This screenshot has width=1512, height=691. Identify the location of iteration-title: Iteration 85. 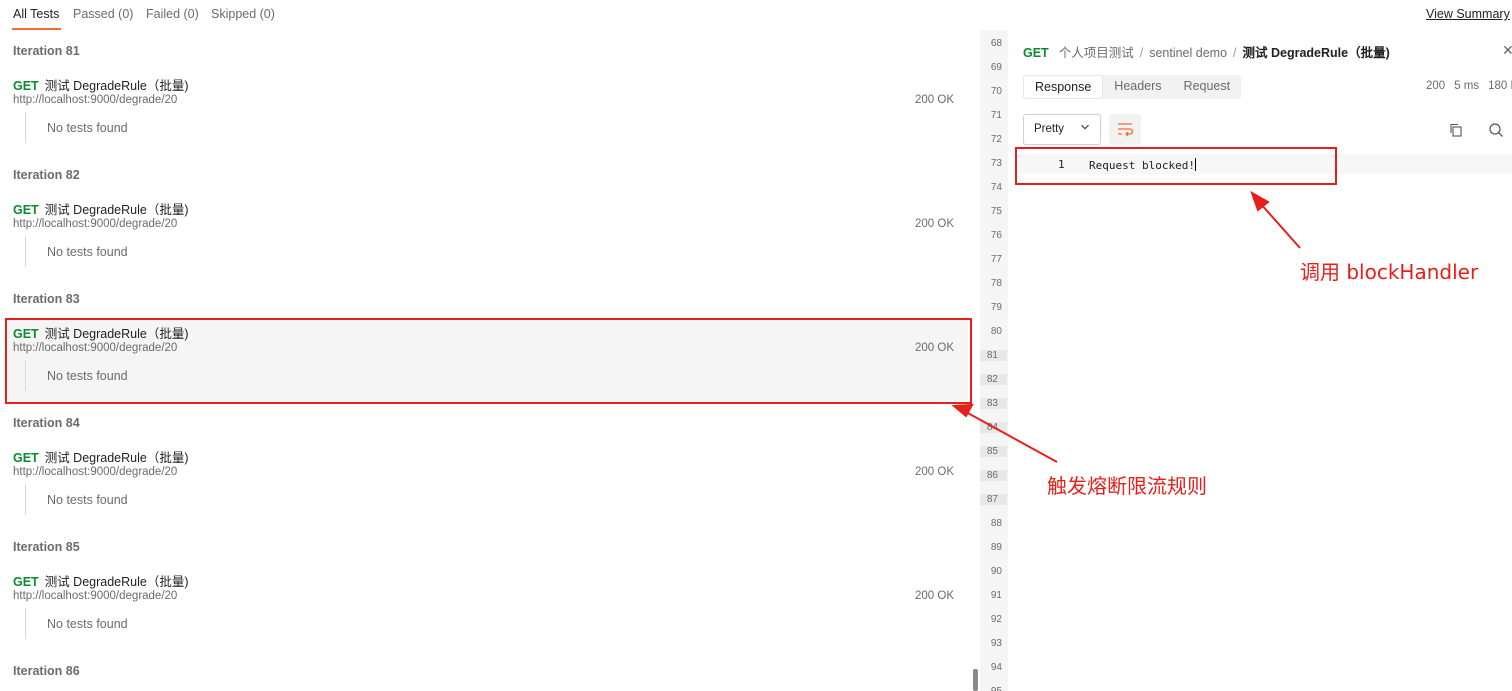
(46, 547).